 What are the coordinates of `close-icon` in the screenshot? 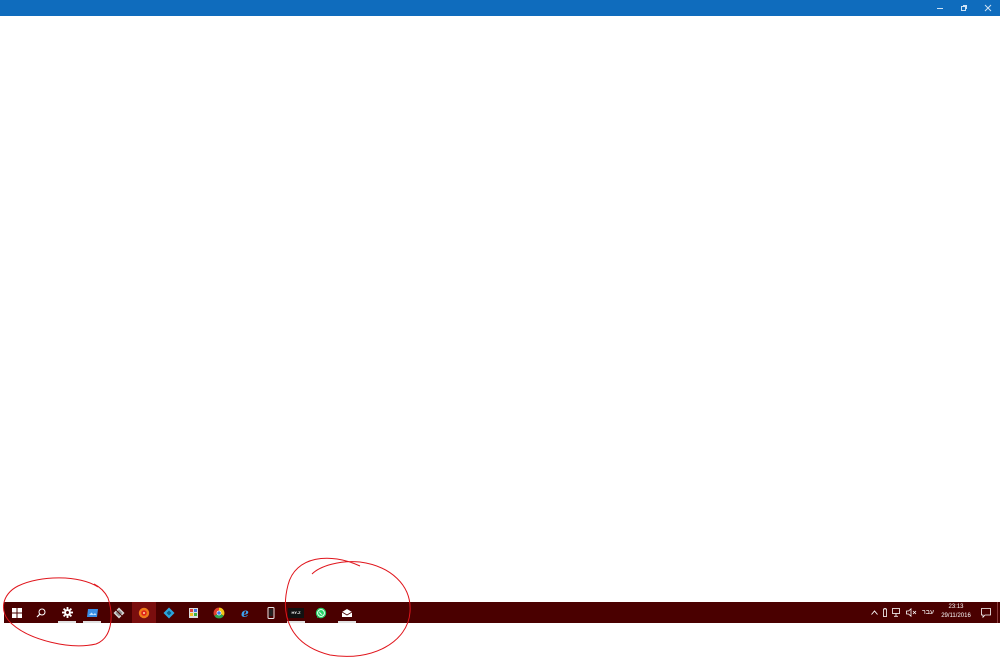 It's located at (988, 8).